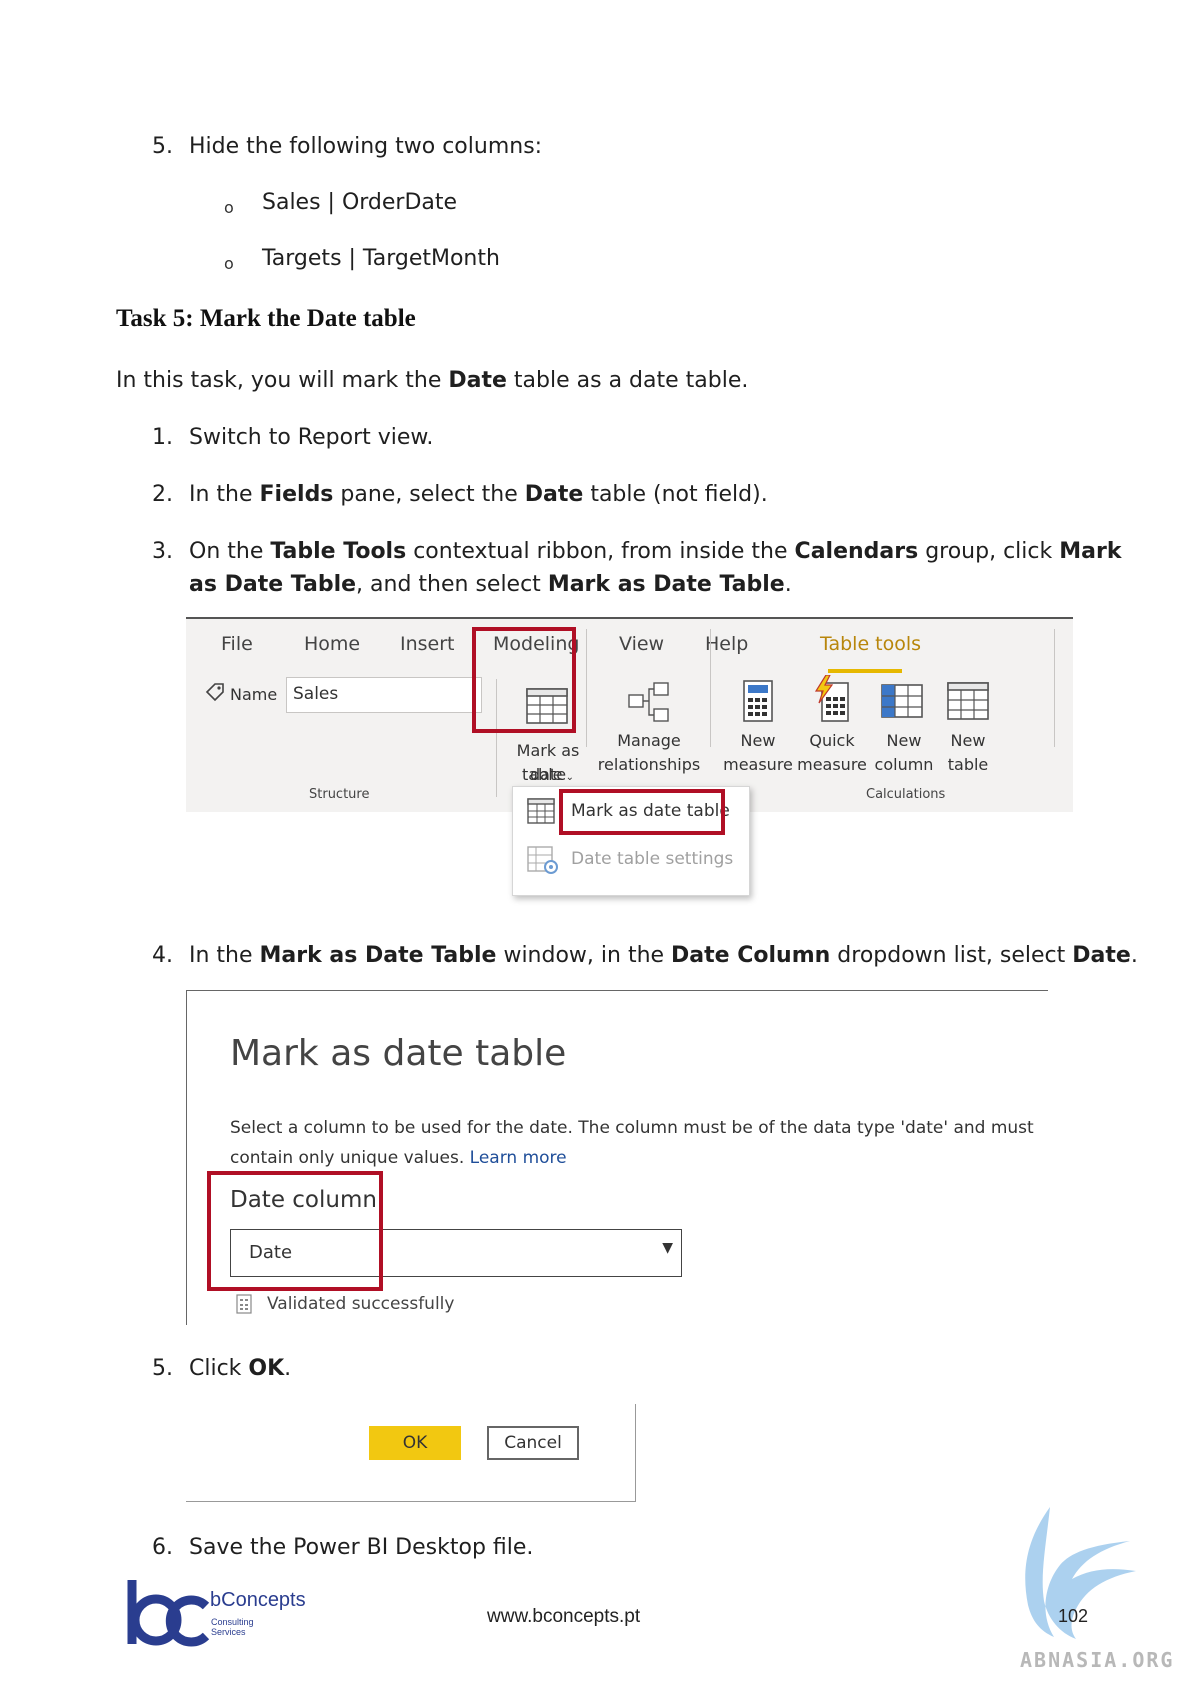  Describe the element at coordinates (384, 695) in the screenshot. I see `name-input: Sales` at that location.